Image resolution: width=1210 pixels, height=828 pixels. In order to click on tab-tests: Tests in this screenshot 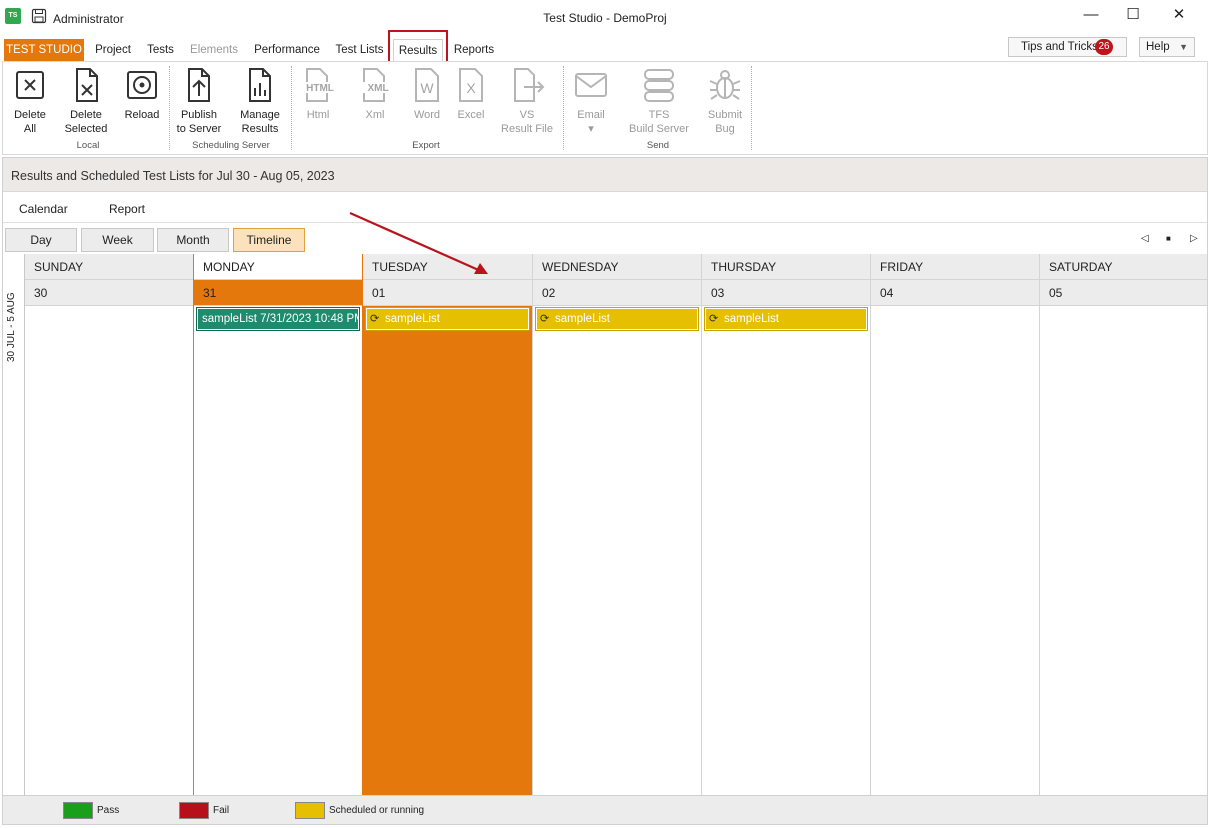, I will do `click(160, 50)`.